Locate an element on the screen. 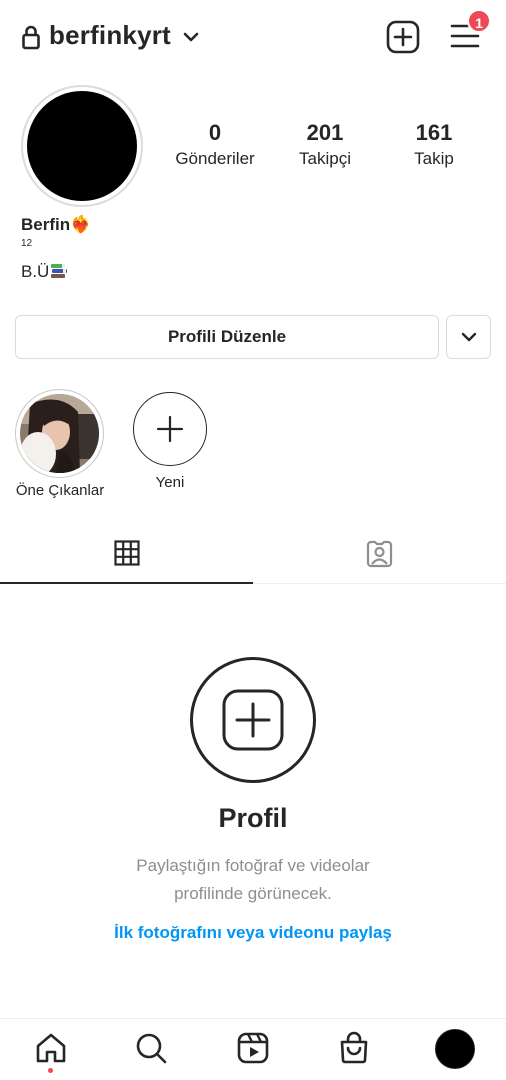 The height and width of the screenshot is (1080, 506). top-bar: berfinkyrt 1 is located at coordinates (253, 38).